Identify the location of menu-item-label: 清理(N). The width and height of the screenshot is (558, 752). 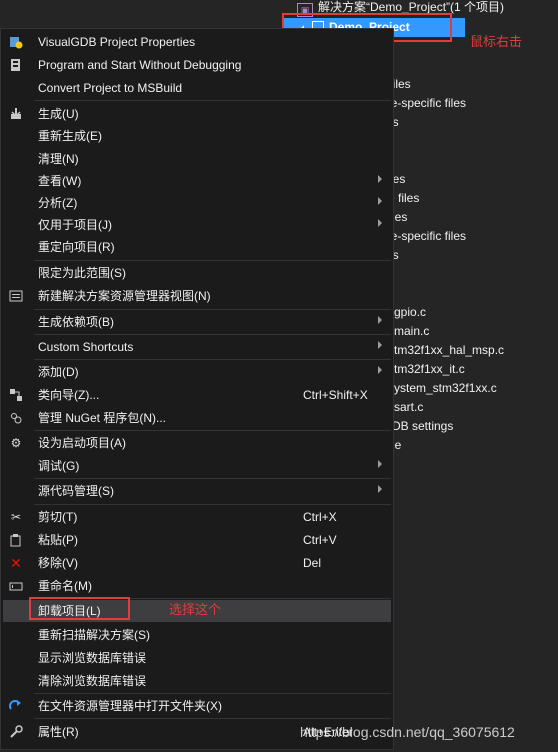
(58, 159).